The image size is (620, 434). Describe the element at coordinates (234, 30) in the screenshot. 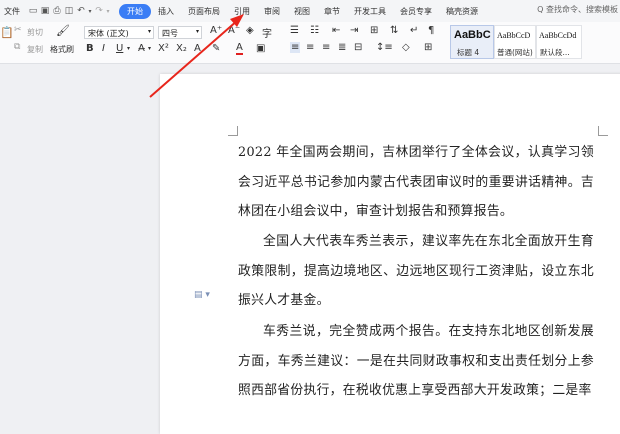

I see `shrink-font-icon: A⁻` at that location.